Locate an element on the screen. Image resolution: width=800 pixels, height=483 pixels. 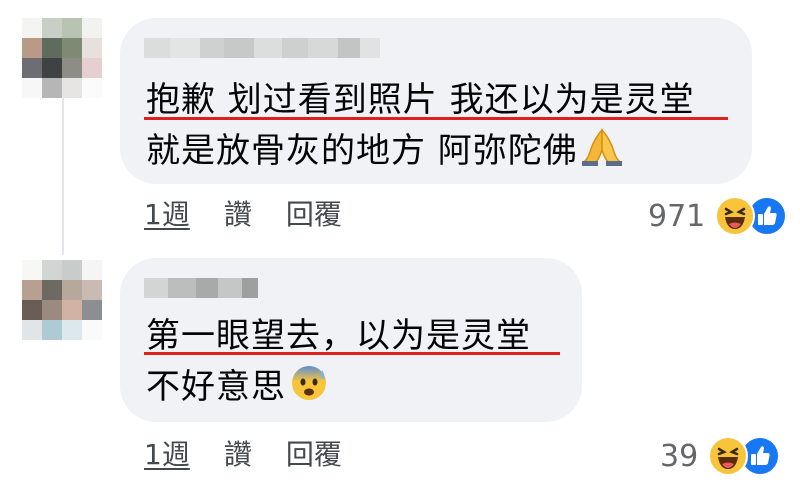
reaction-summary: 39 is located at coordinates (720, 456).